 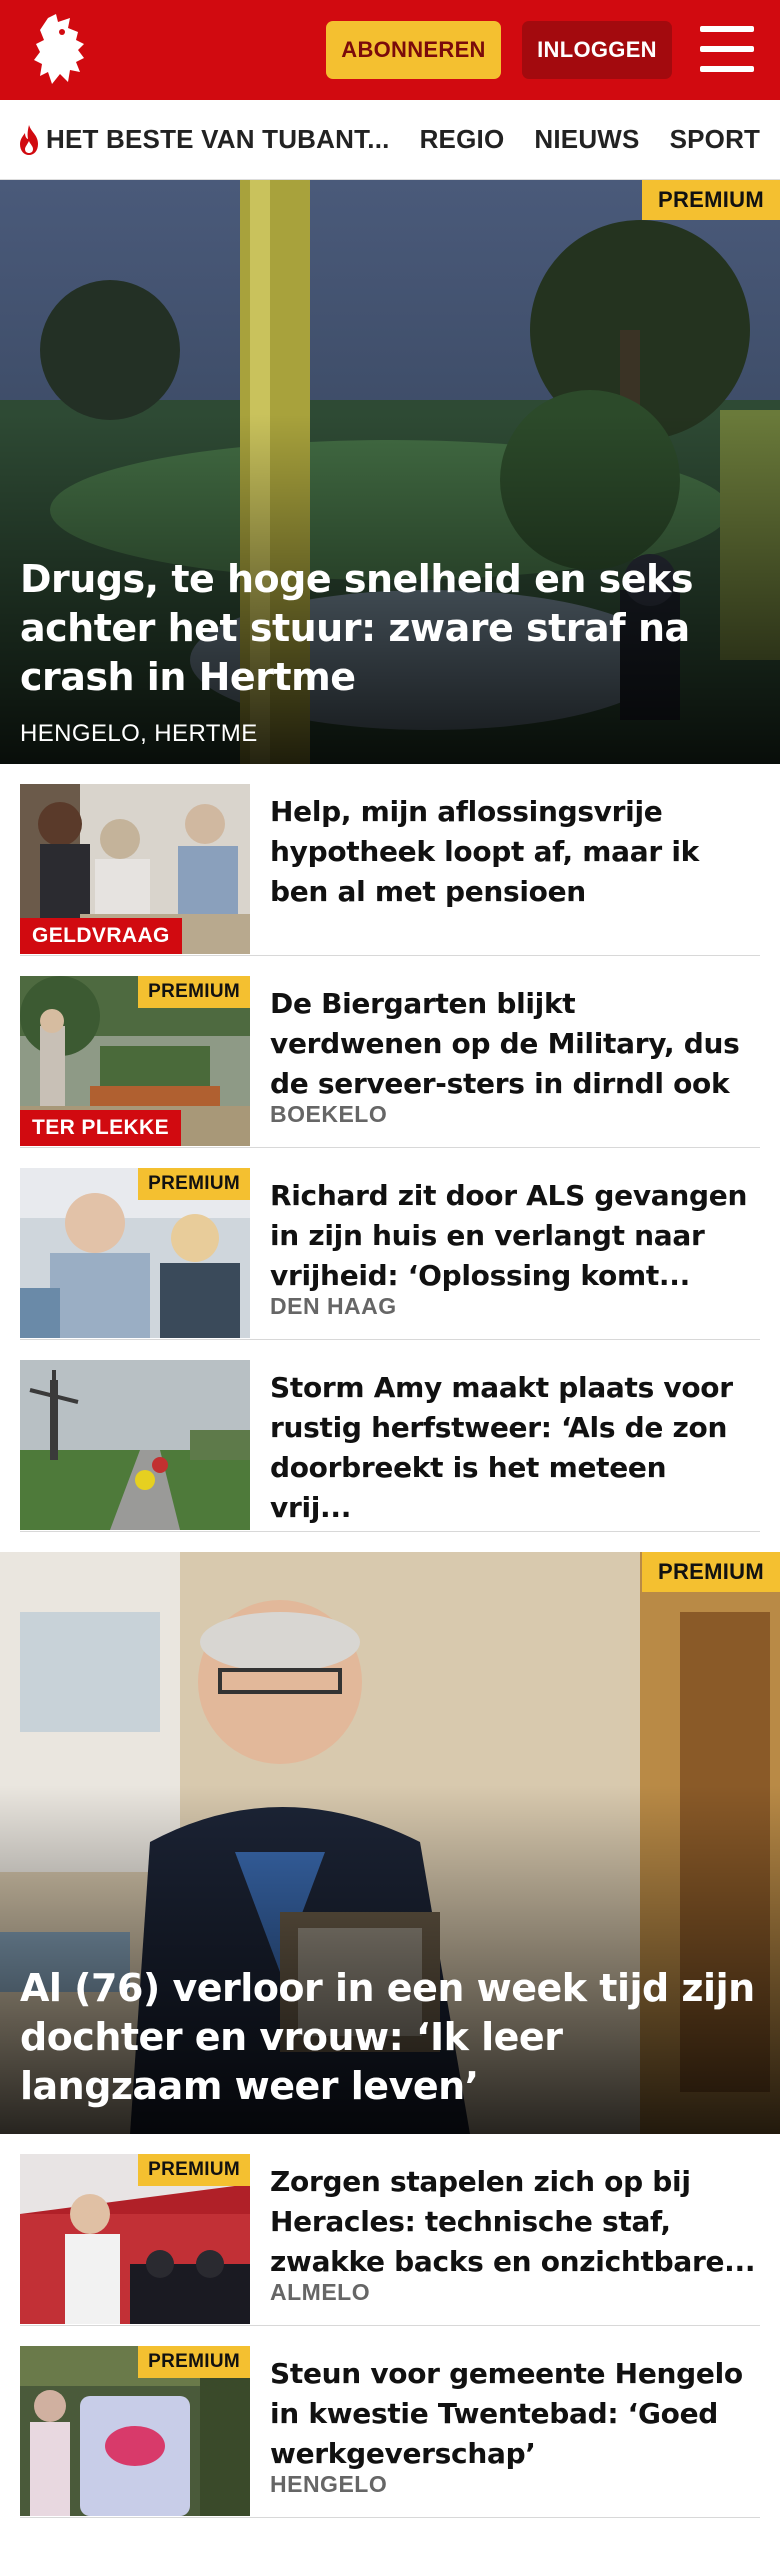 I want to click on hero-location: HENGELO, HERTME, so click(x=139, y=733).